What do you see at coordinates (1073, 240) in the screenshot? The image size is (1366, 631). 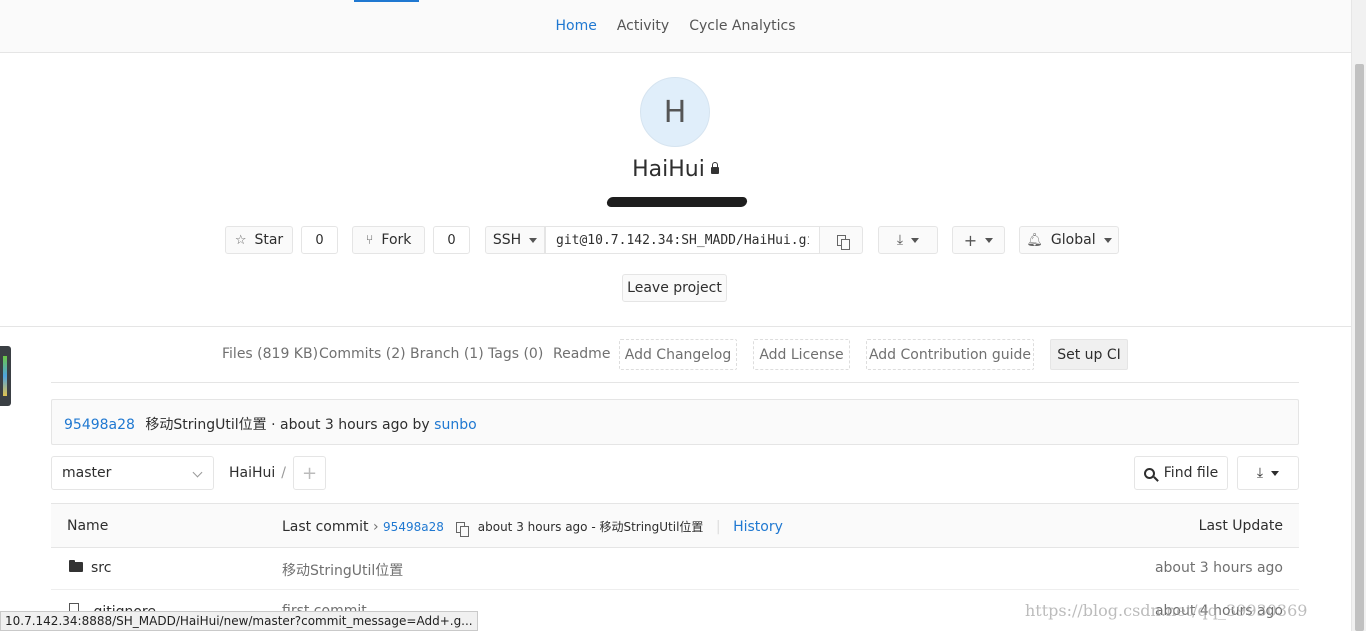 I see `notification-label: Global` at bounding box center [1073, 240].